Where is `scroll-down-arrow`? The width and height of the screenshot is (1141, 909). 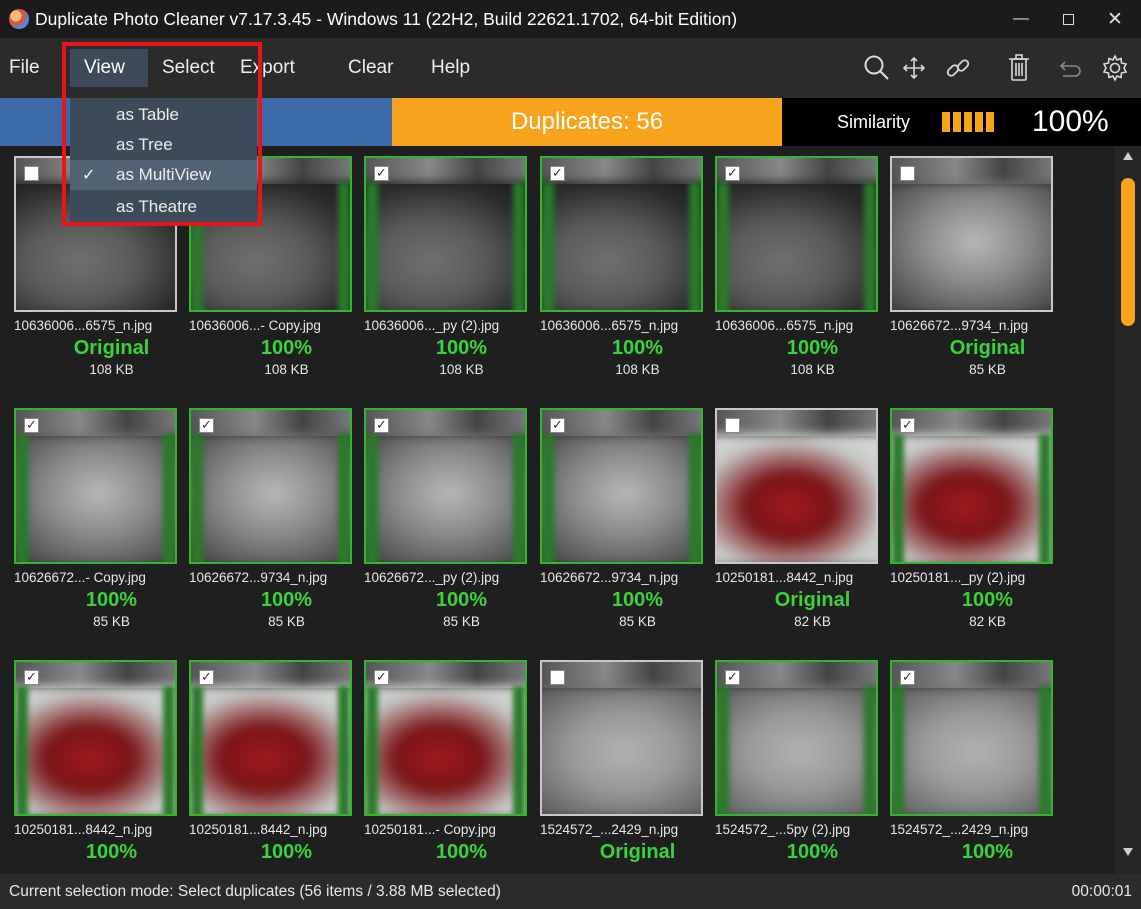
scroll-down-arrow is located at coordinates (1128, 852).